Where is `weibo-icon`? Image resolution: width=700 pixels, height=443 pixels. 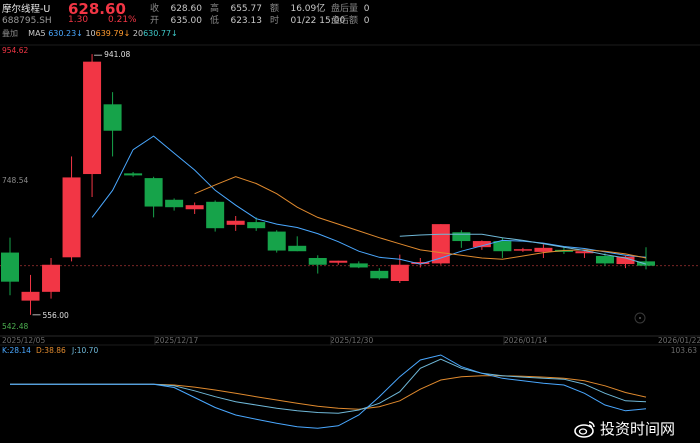 weibo-icon is located at coordinates (584, 429).